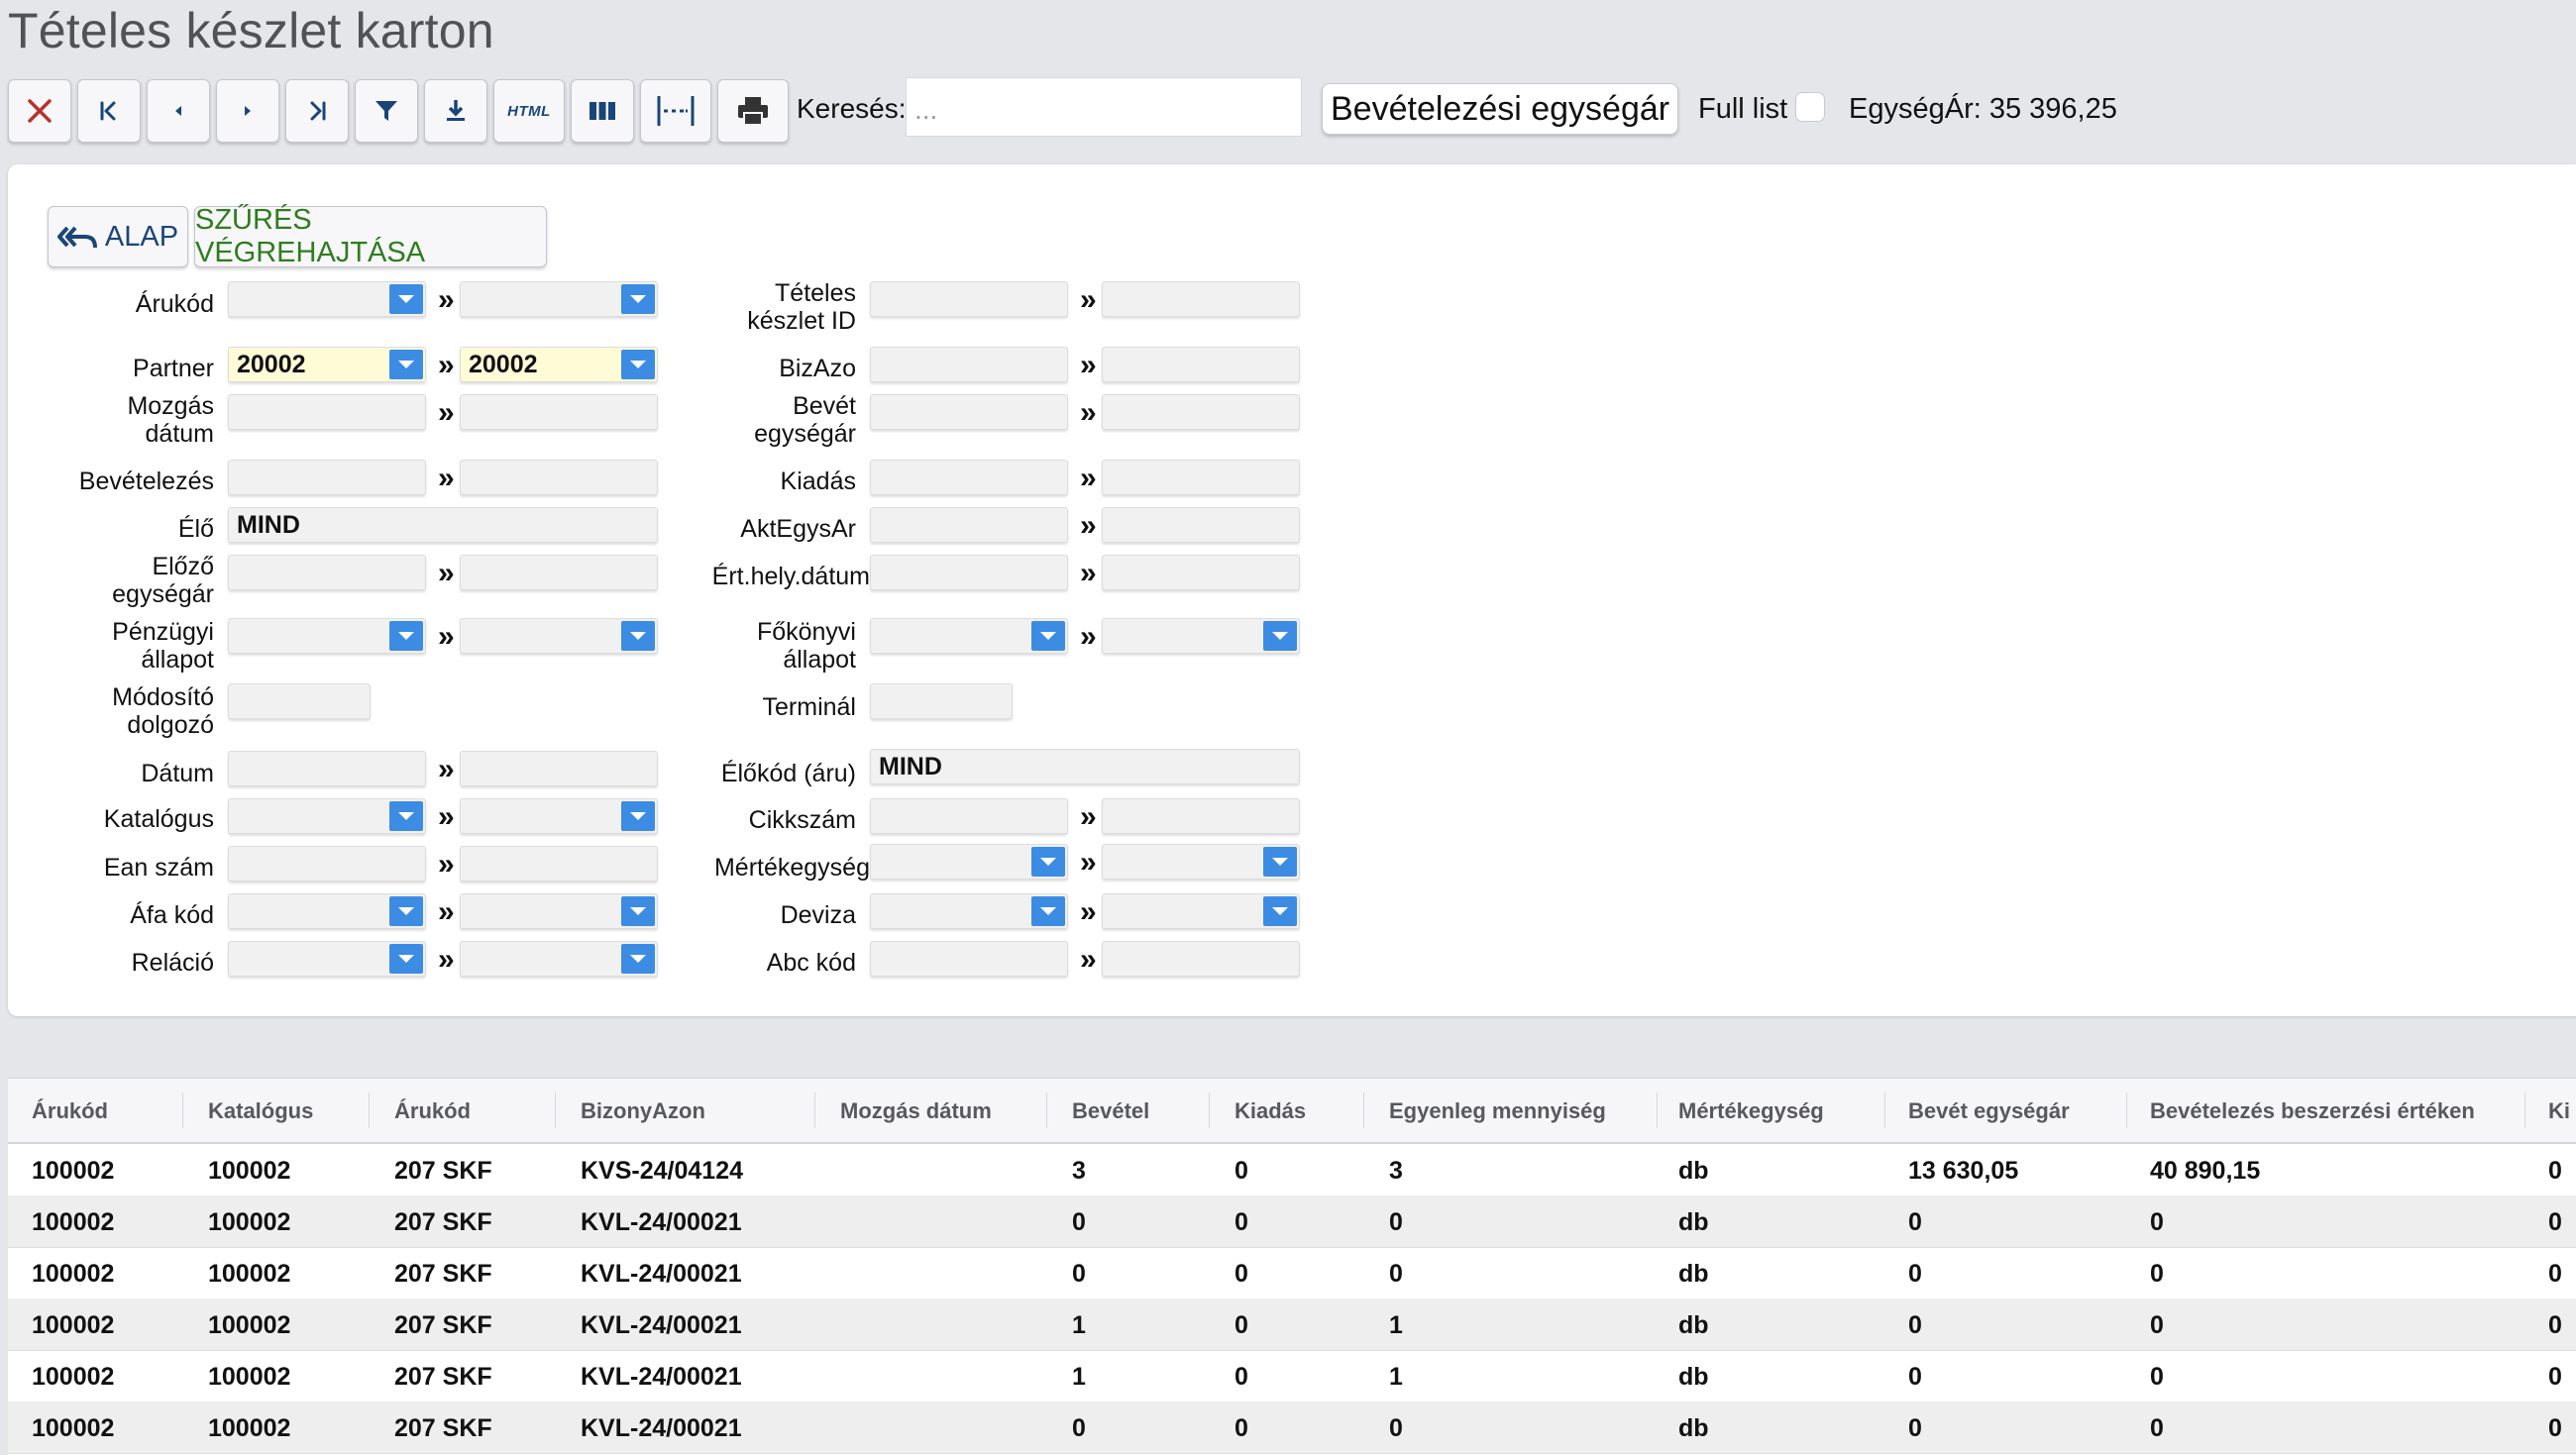 The width and height of the screenshot is (2576, 1455). Describe the element at coordinates (2312, 1111) in the screenshot. I see `col-header-beszerzesi-ertek: Bevételezés beszerzési értéken` at that location.